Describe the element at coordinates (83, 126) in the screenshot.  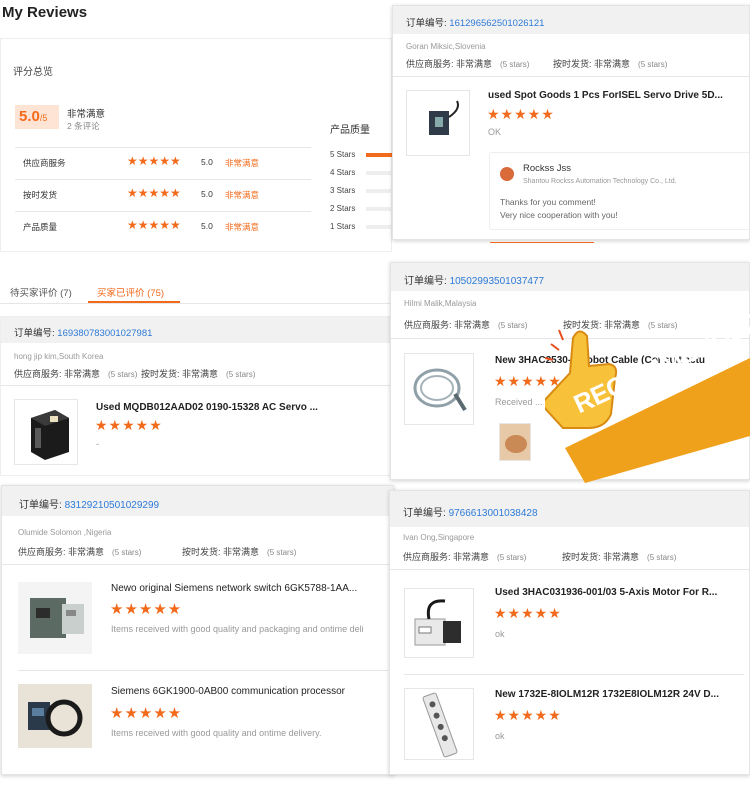
I see `review-count: 2 条评论` at that location.